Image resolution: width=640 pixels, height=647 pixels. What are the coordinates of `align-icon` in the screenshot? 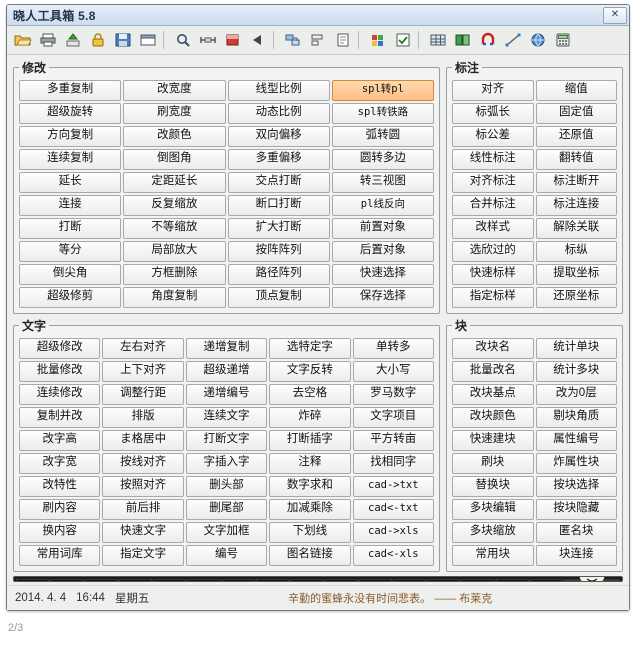 It's located at (318, 40).